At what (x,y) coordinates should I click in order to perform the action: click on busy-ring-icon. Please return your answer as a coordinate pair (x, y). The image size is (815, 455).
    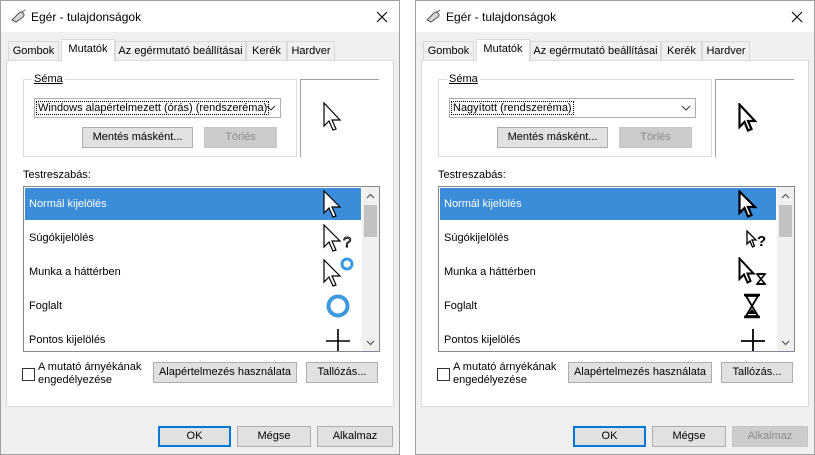
    Looking at the image, I should click on (338, 306).